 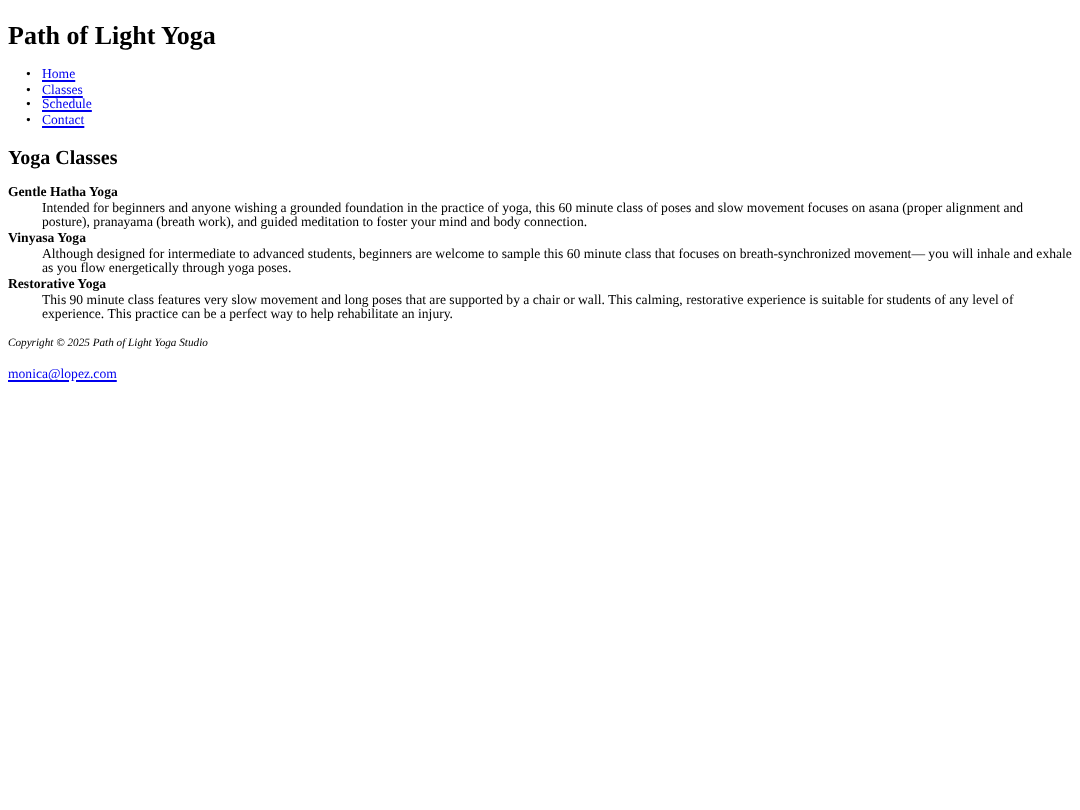 I want to click on section-title: Yoga Classes, so click(x=64, y=159).